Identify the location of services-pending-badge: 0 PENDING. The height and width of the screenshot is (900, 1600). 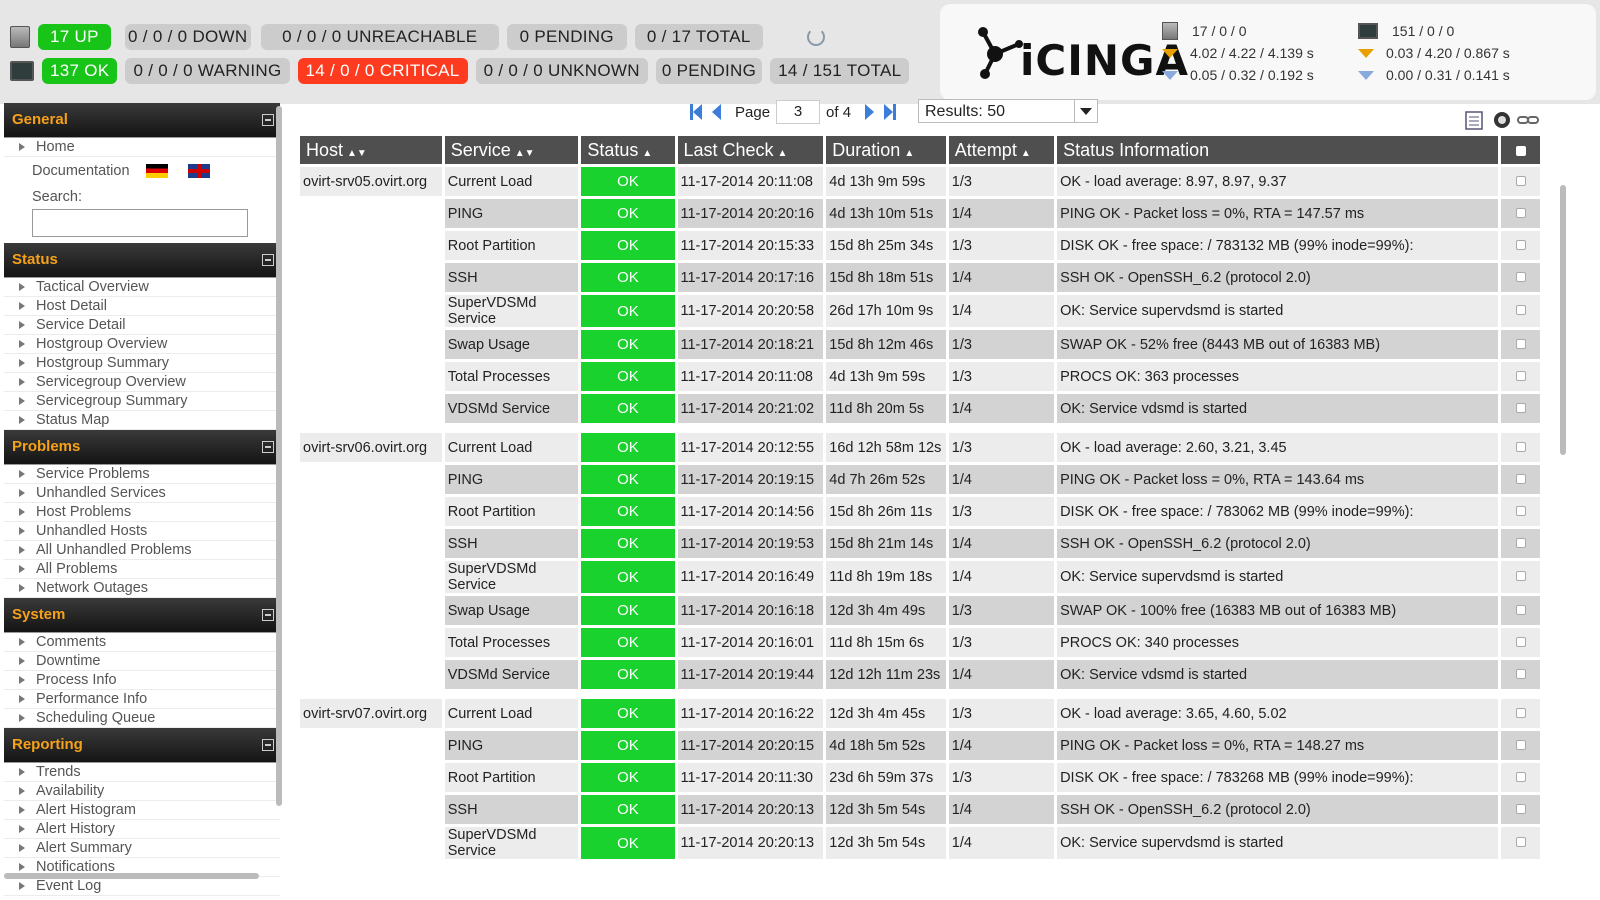
(709, 71).